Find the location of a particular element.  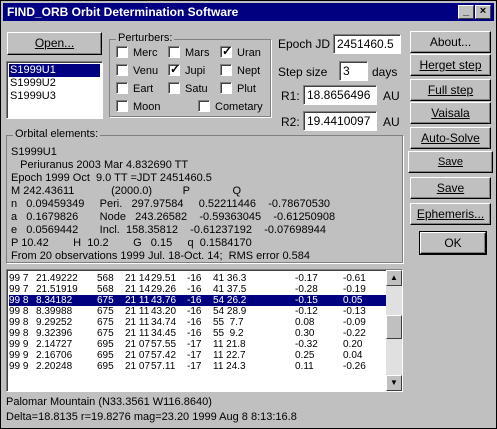

perturber-moon-checkbox: Moon is located at coordinates (138, 106).